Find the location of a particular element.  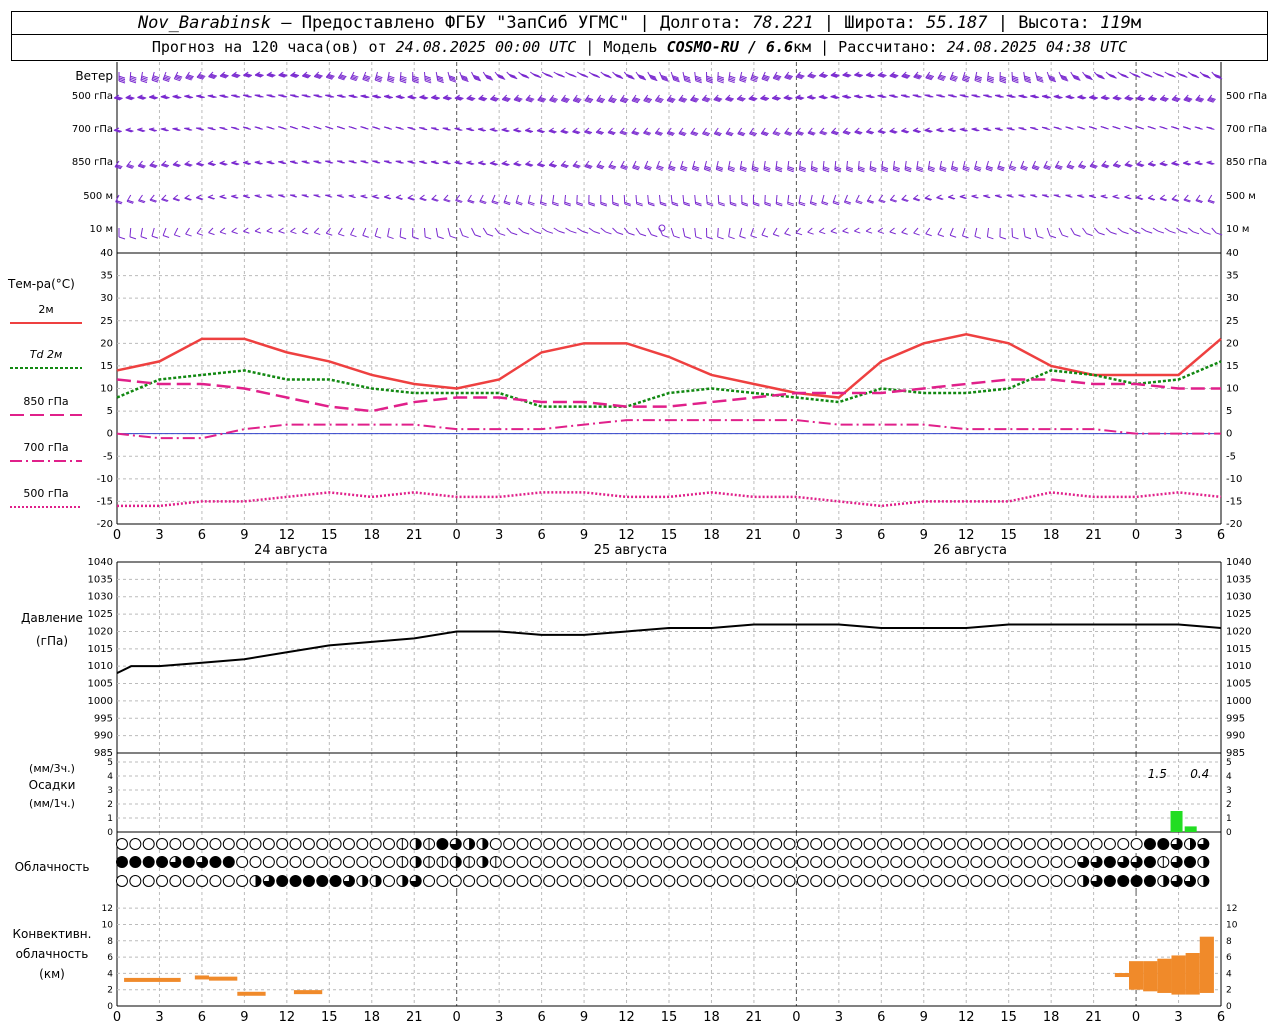

convective-tick-label: 2 is located at coordinates (110, 991).